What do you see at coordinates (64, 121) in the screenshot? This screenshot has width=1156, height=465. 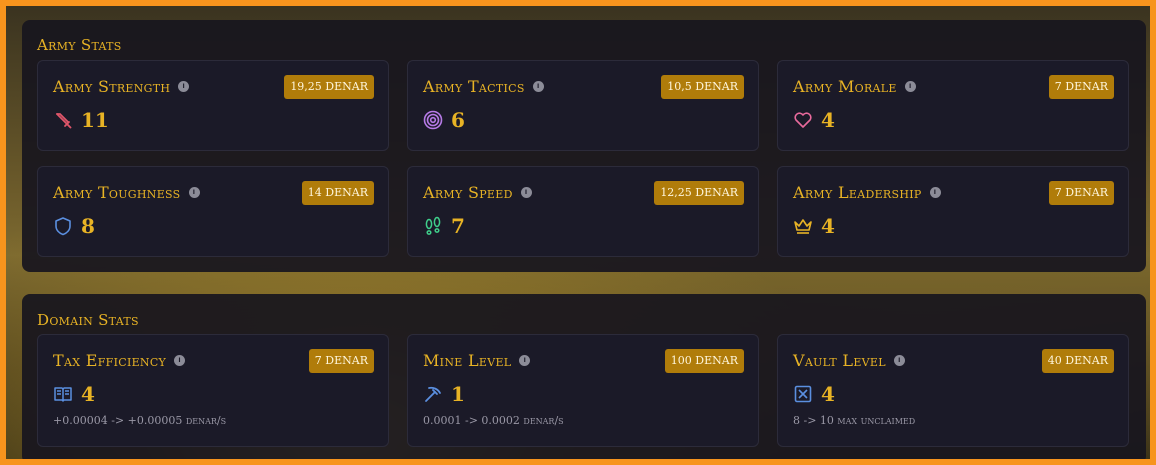 I see `sword-icon` at bounding box center [64, 121].